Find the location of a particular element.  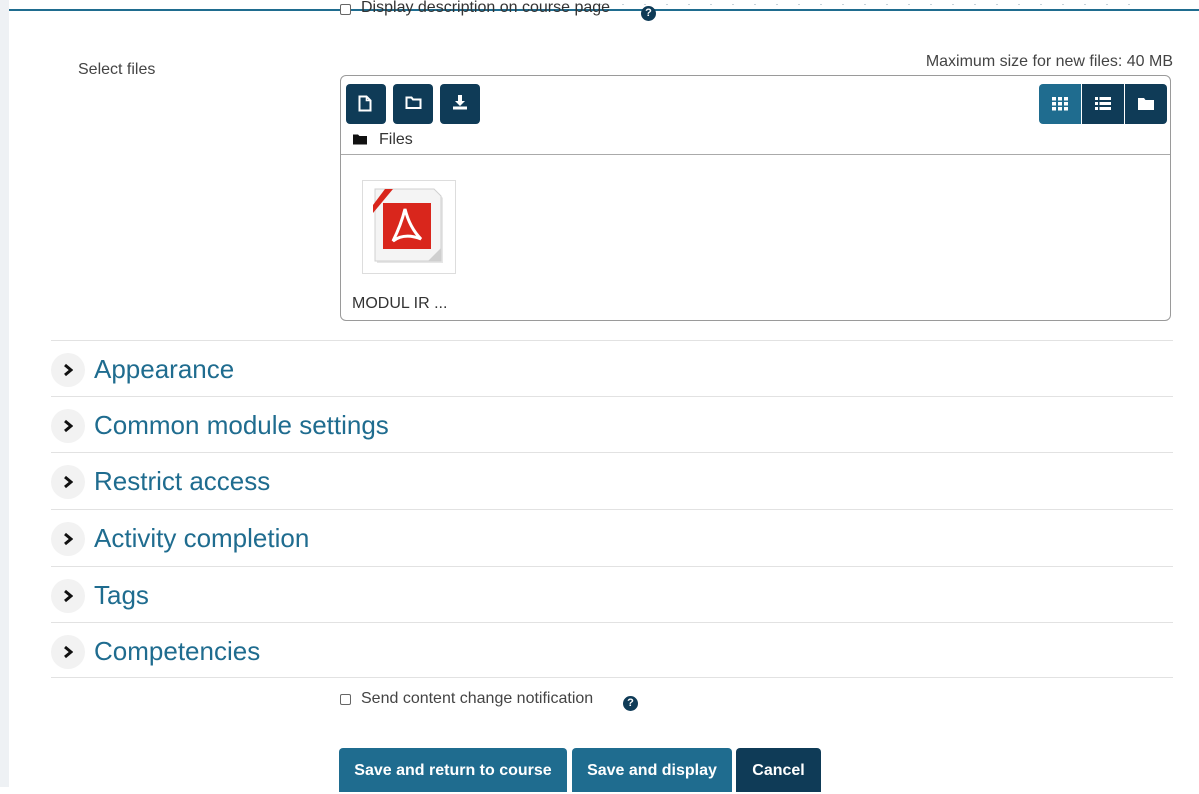

grid-icon is located at coordinates (1060, 104).